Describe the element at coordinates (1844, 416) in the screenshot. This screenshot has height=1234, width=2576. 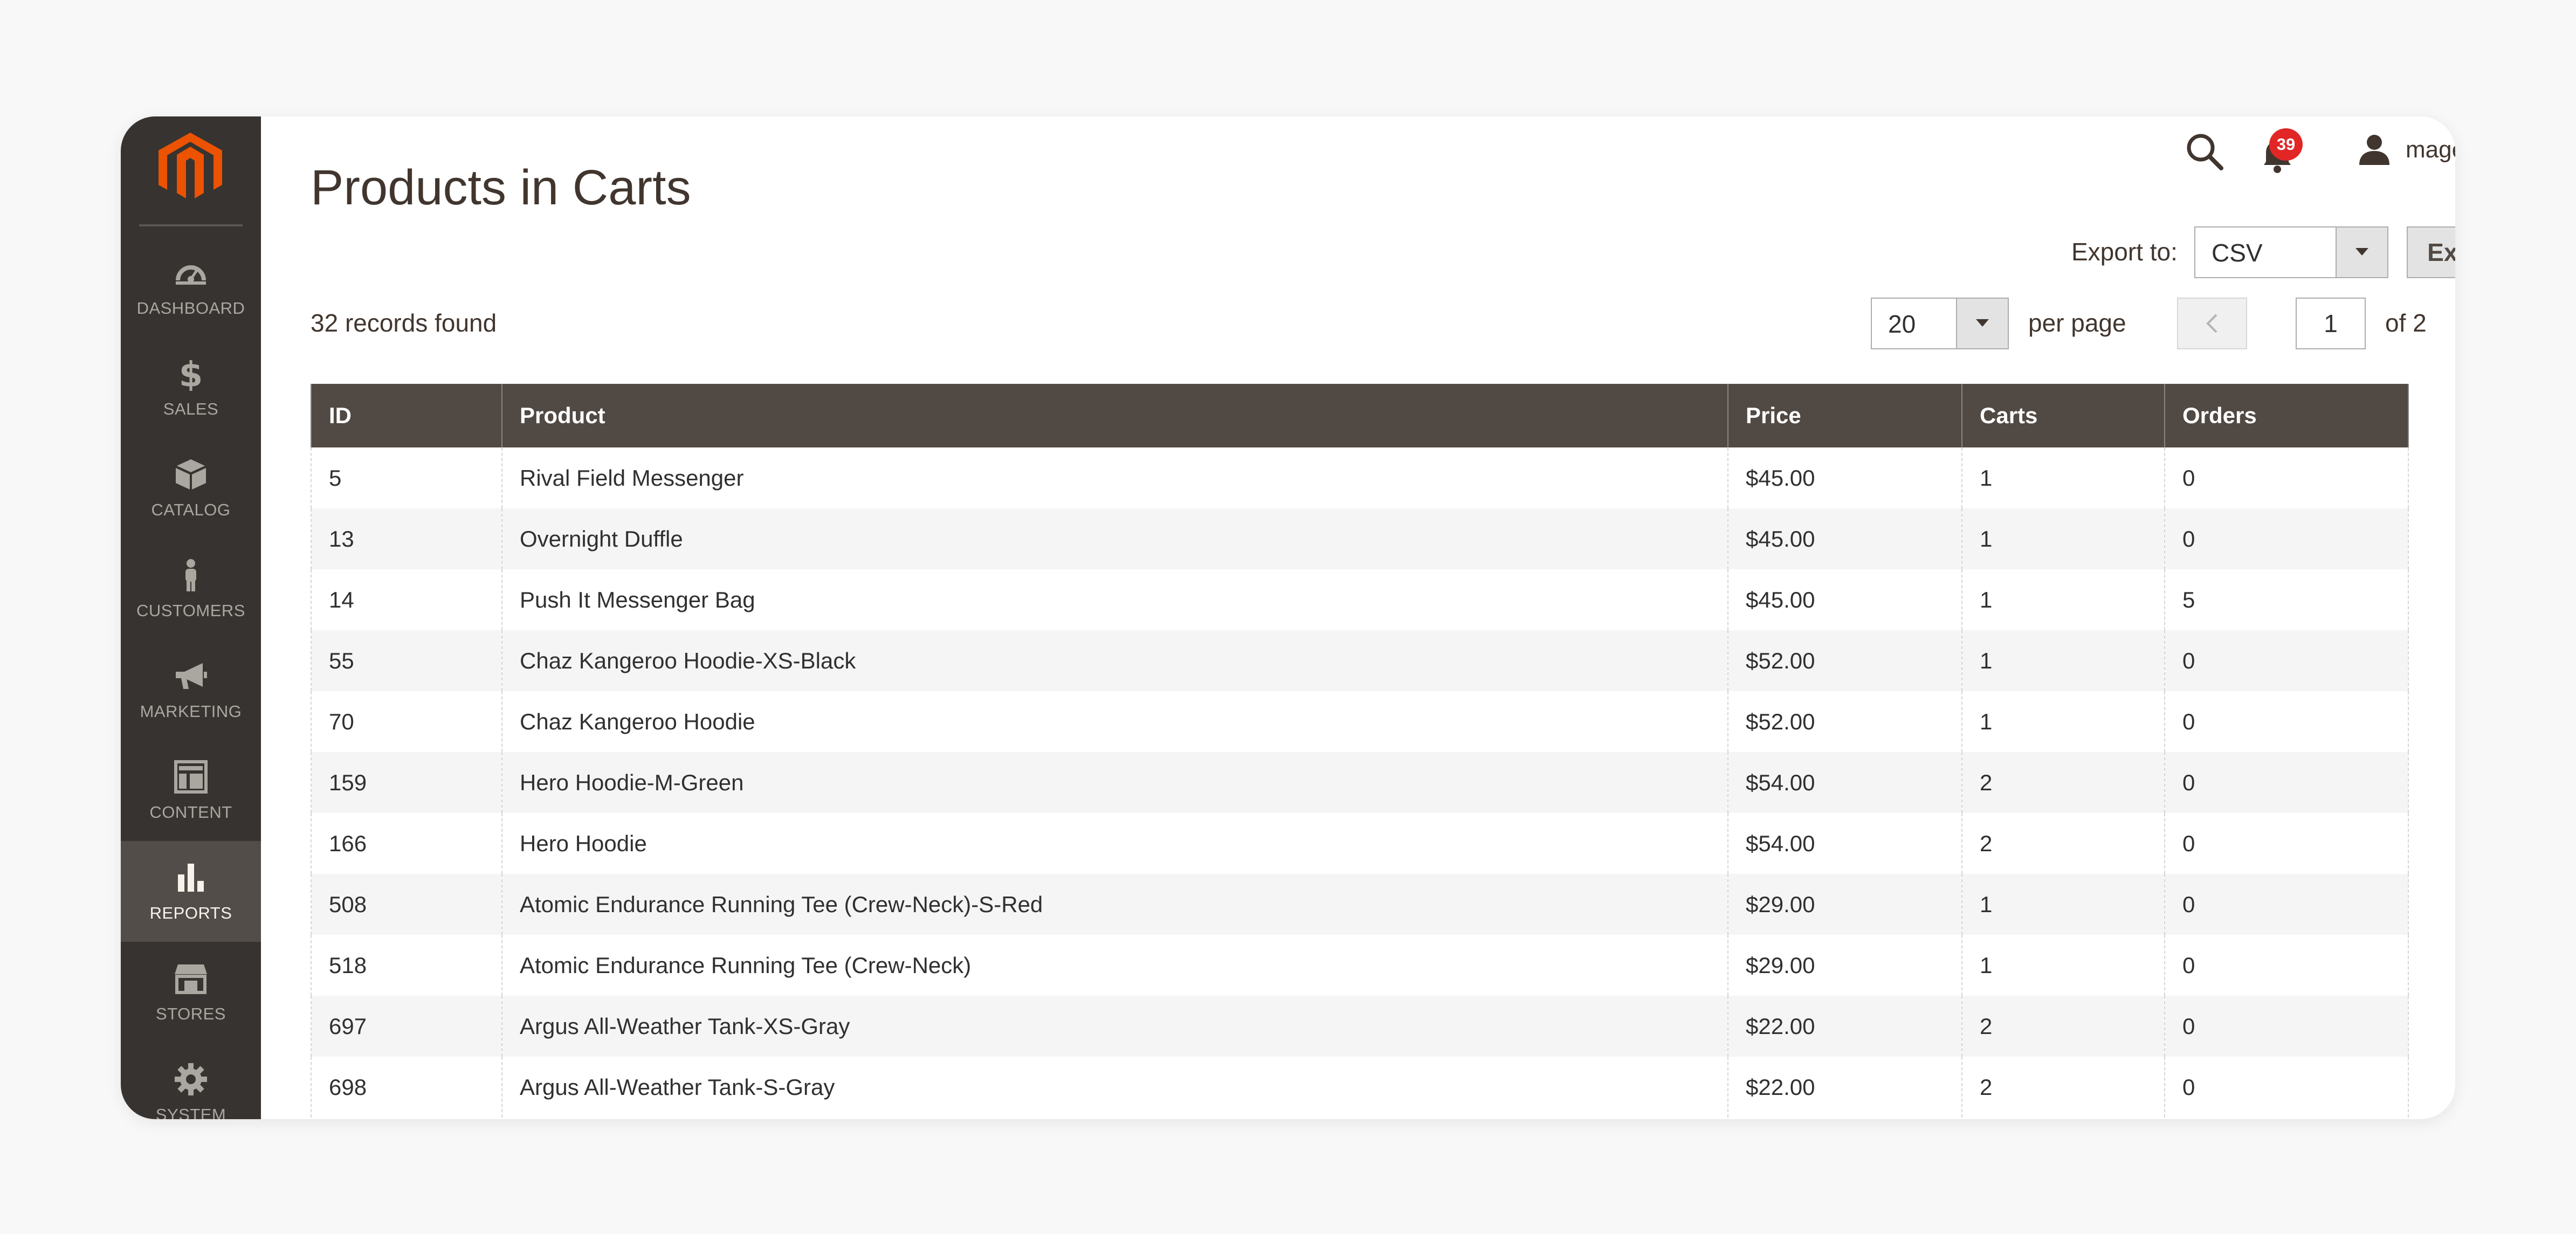
I see `column-header-price: Price` at that location.